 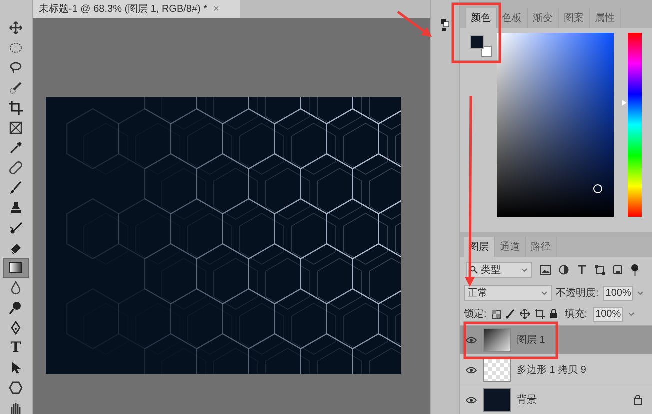 What do you see at coordinates (16, 208) in the screenshot?
I see `stamp-icon` at bounding box center [16, 208].